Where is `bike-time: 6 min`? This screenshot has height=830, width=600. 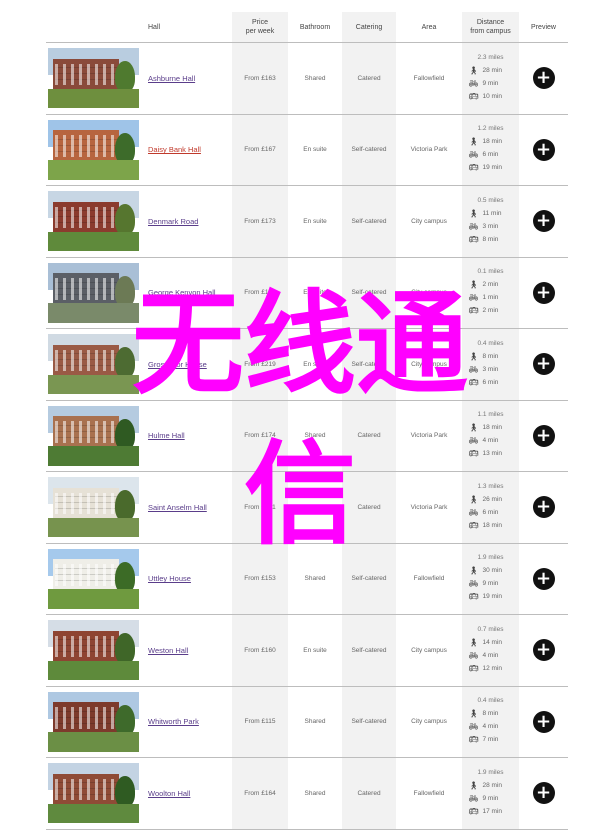
bike-time: 6 min is located at coordinates (490, 155).